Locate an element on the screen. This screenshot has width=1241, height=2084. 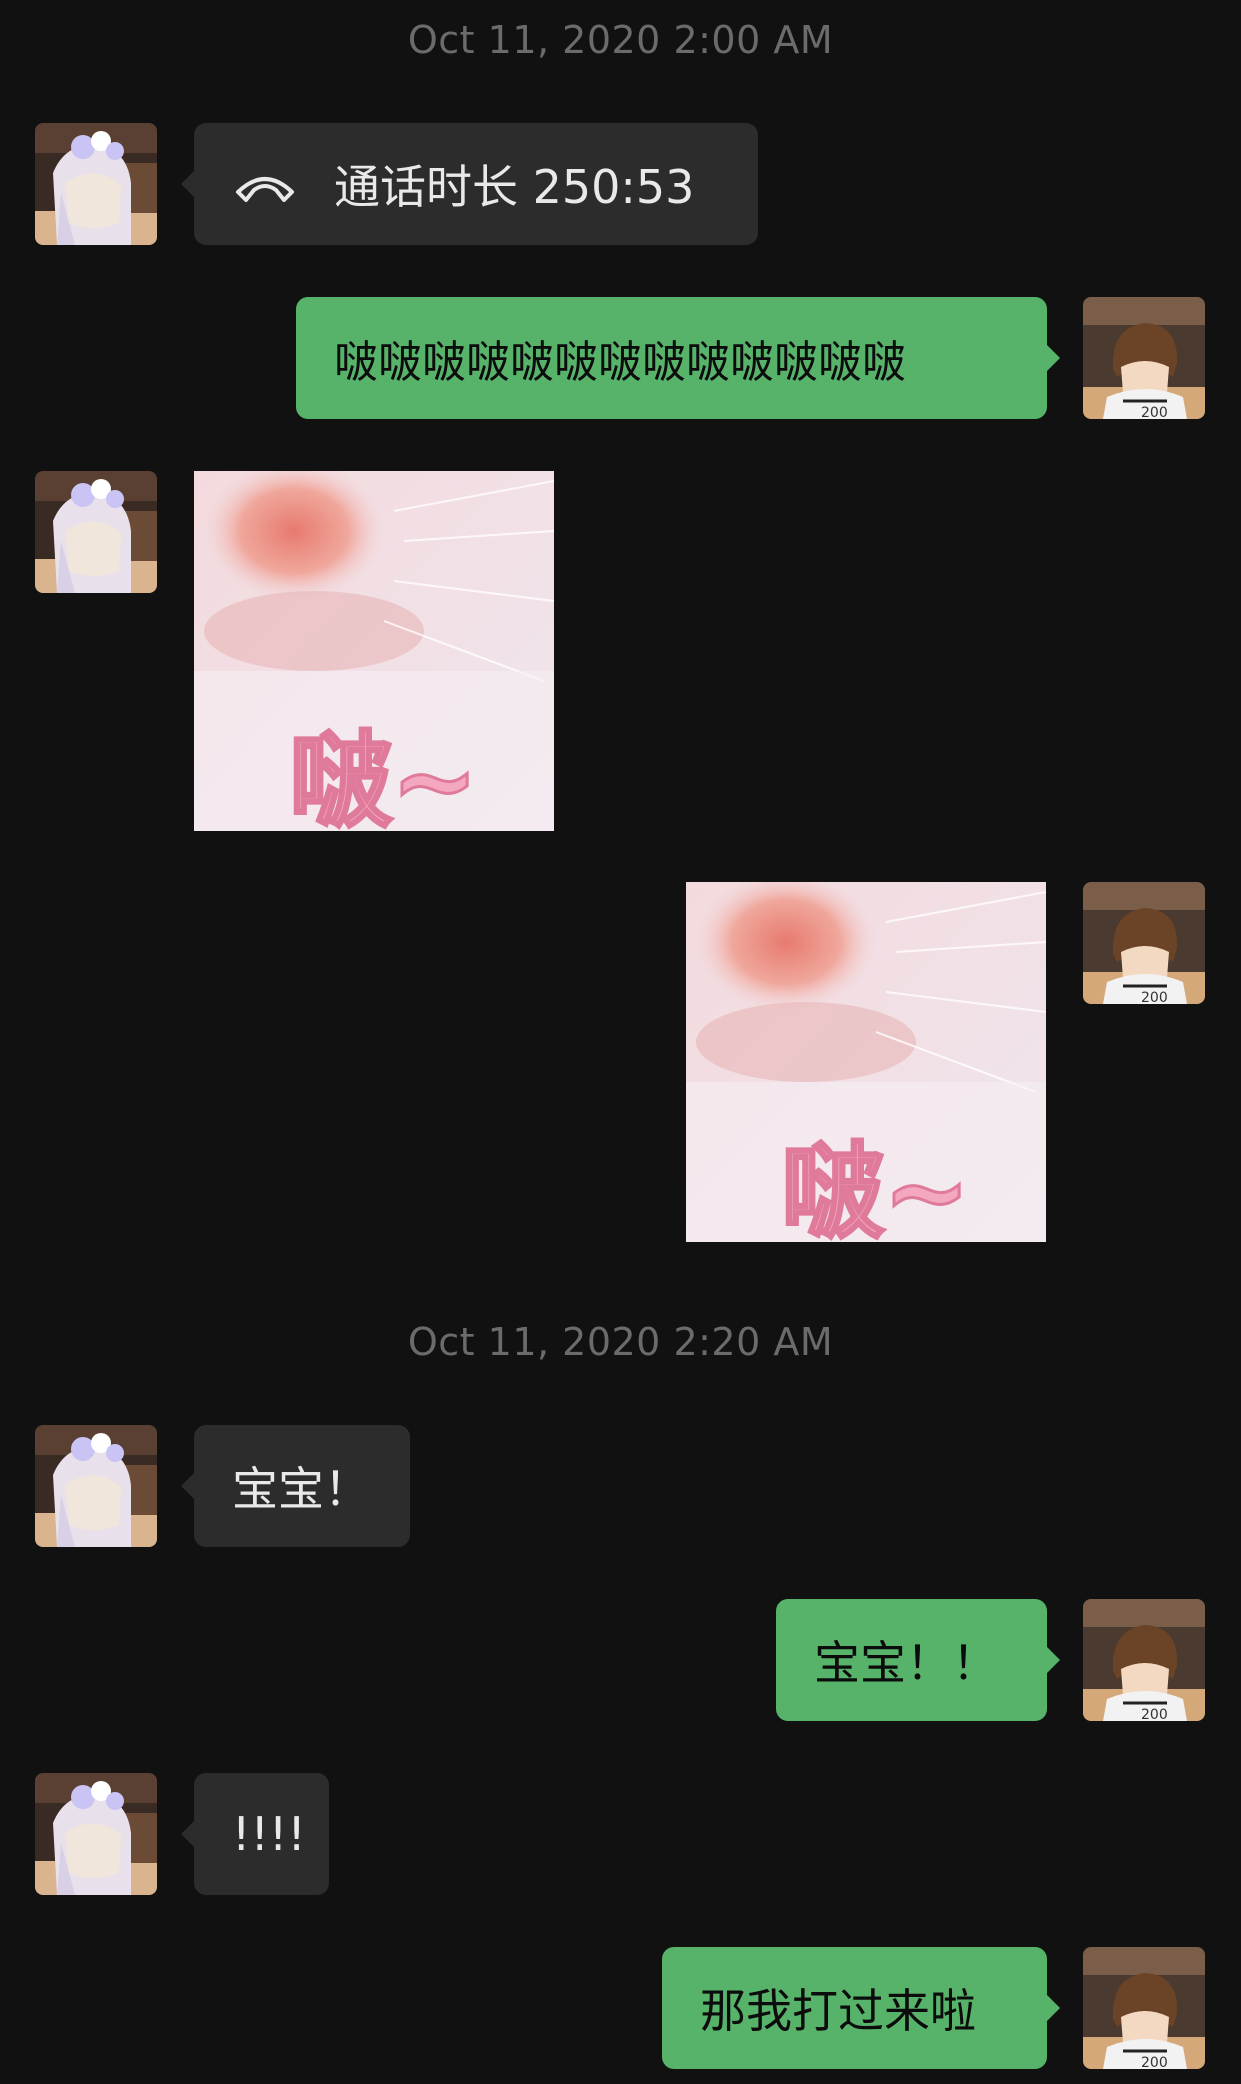
message-bubble: 那我打过来啦 is located at coordinates (861, 2008).